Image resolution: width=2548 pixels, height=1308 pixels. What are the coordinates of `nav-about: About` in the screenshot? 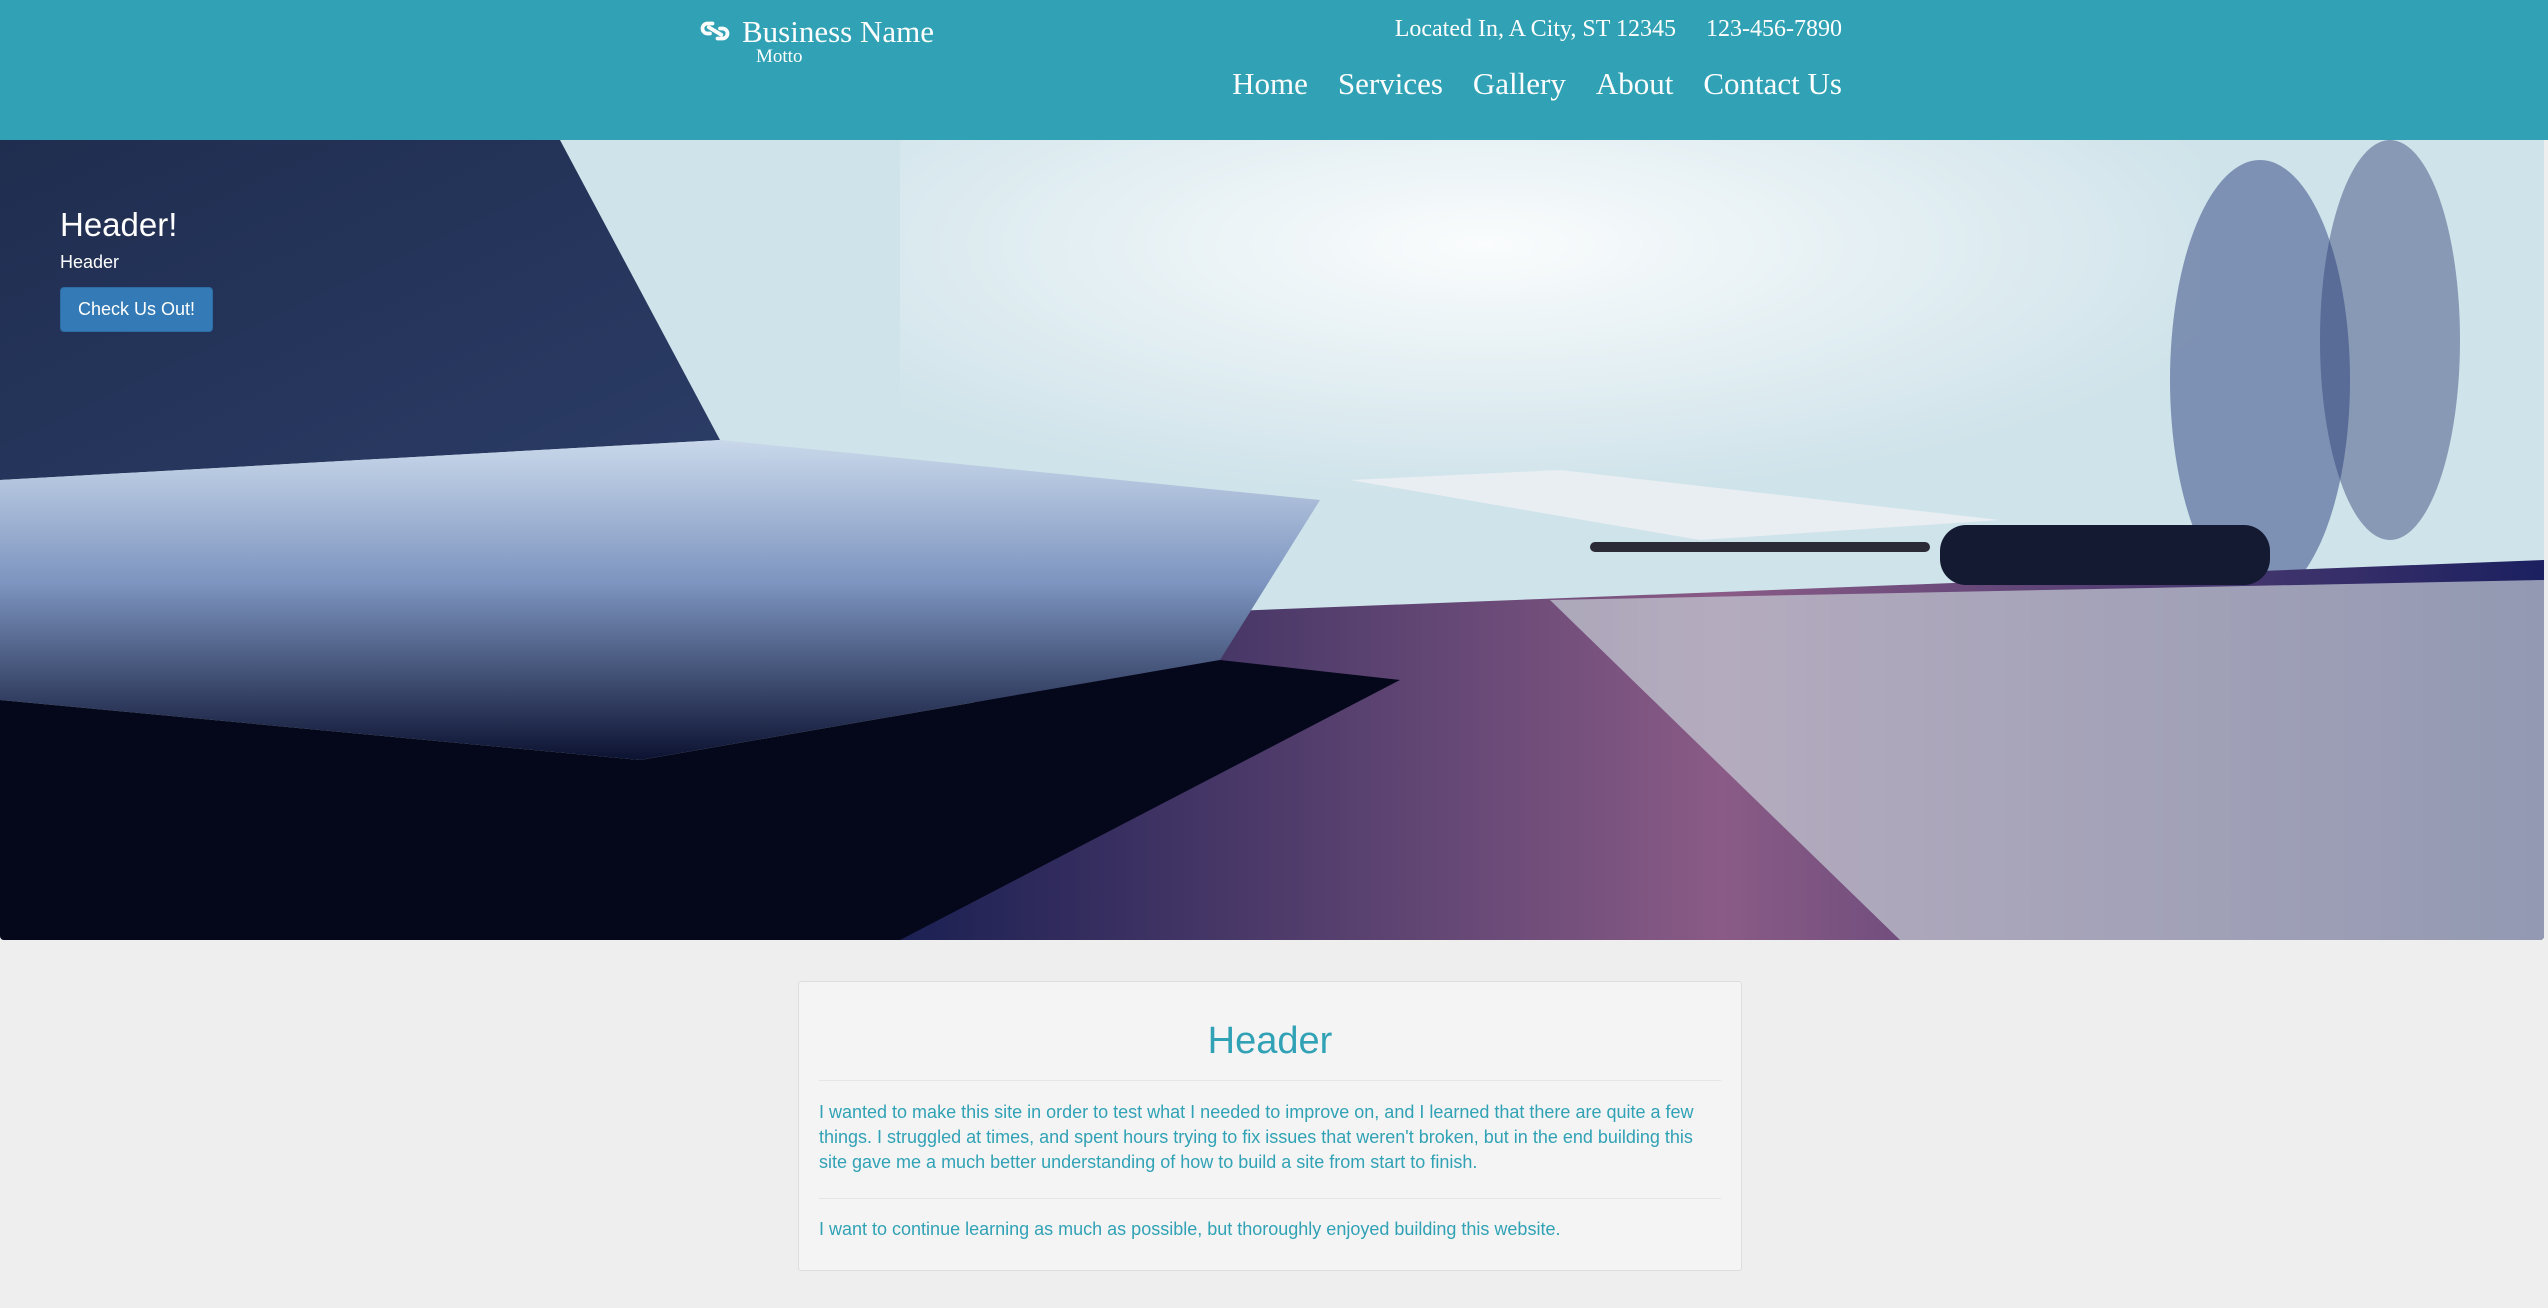 It's located at (1635, 84).